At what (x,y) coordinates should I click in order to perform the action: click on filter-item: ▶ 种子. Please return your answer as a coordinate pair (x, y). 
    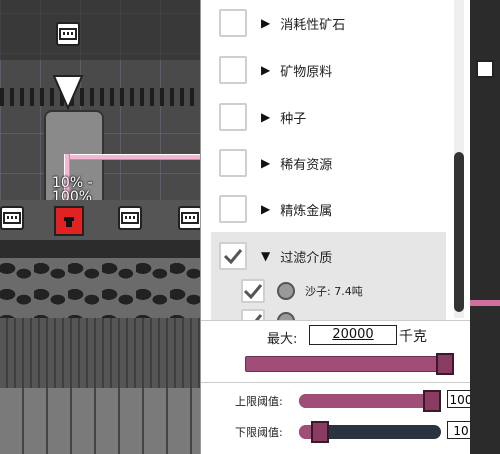
    Looking at the image, I should click on (262, 117).